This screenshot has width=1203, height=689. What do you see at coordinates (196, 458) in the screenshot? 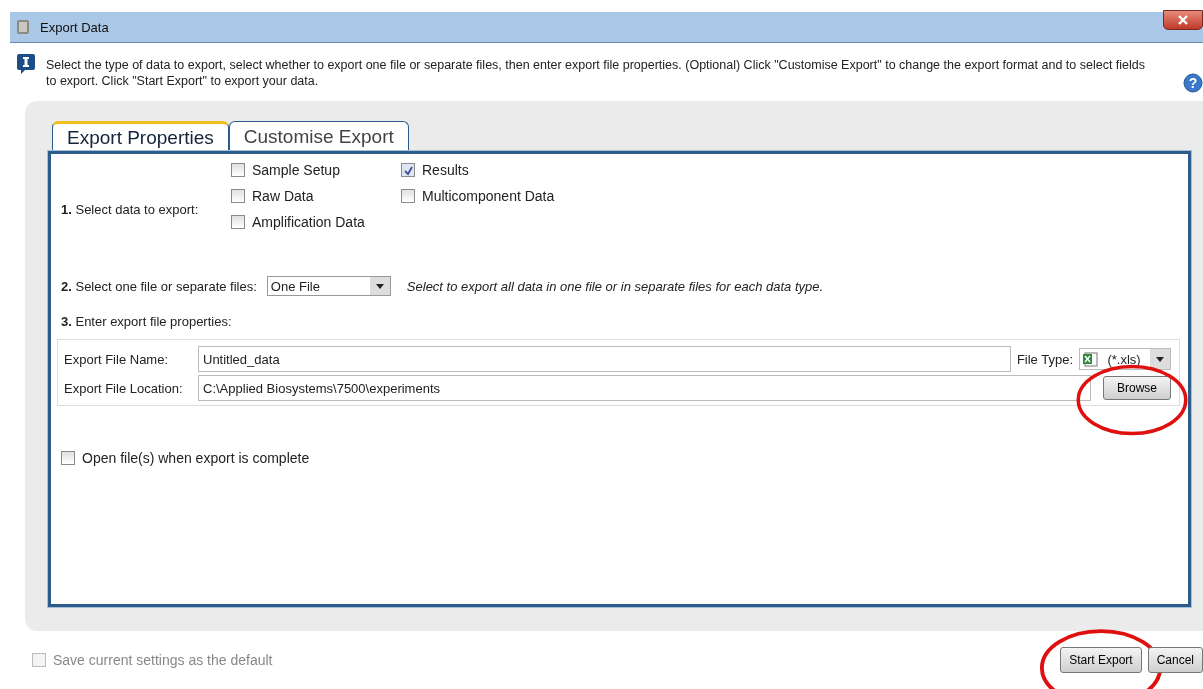
I see `checkbox-label: Open file(s) when export is complete` at bounding box center [196, 458].